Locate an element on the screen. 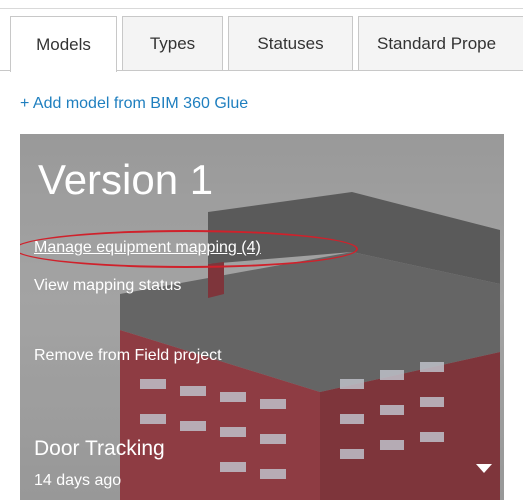  tab-statuses: Statuses is located at coordinates (290, 43).